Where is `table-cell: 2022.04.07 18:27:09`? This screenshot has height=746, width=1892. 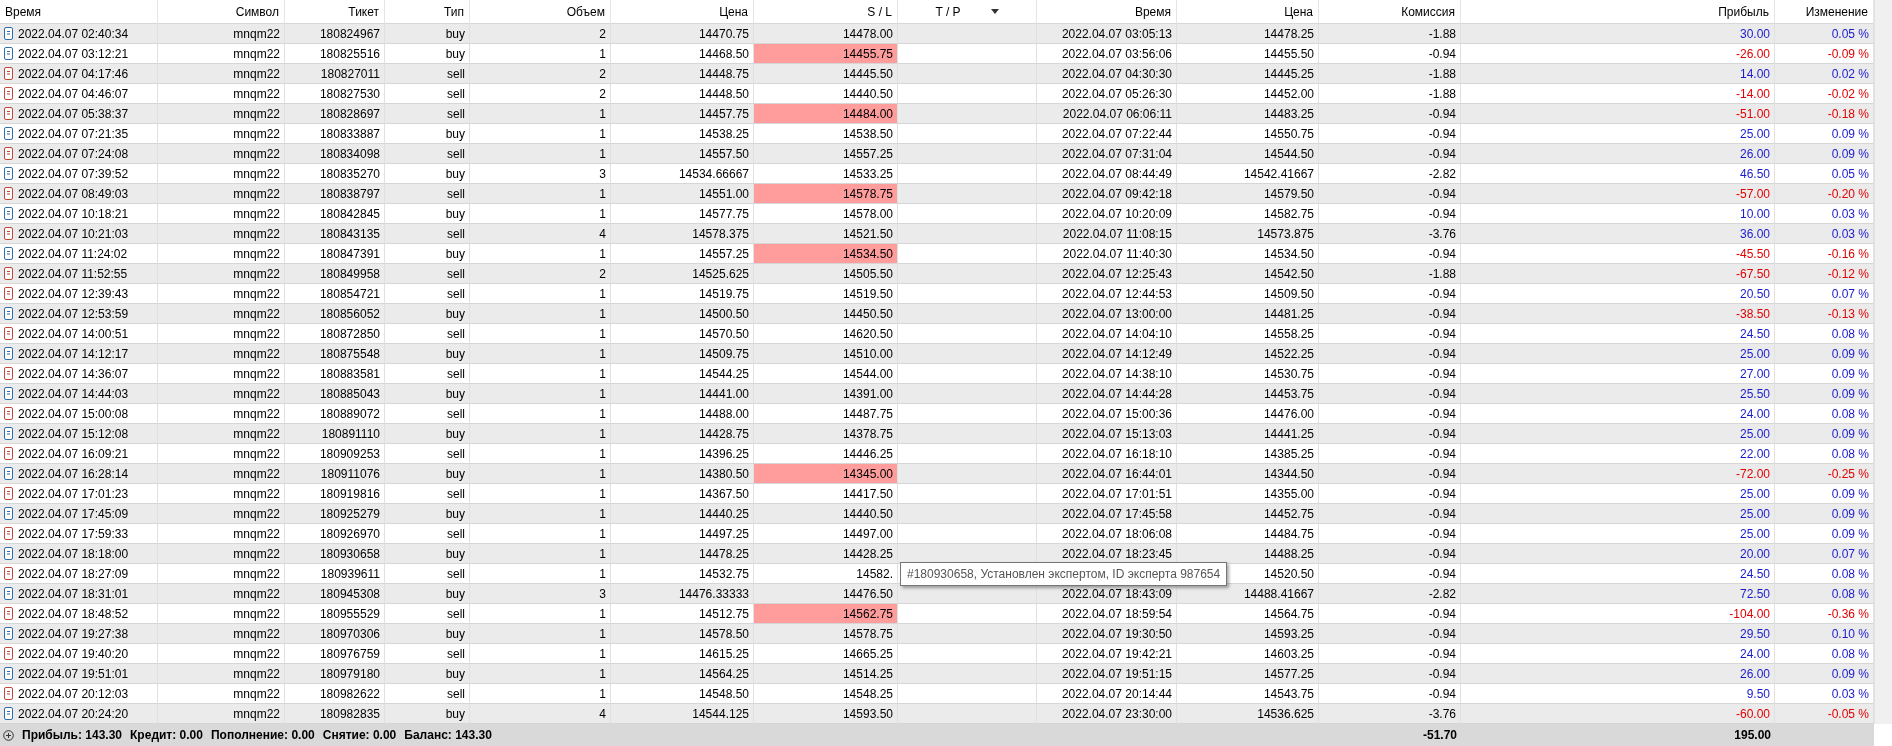
table-cell: 2022.04.07 18:27:09 is located at coordinates (73, 573).